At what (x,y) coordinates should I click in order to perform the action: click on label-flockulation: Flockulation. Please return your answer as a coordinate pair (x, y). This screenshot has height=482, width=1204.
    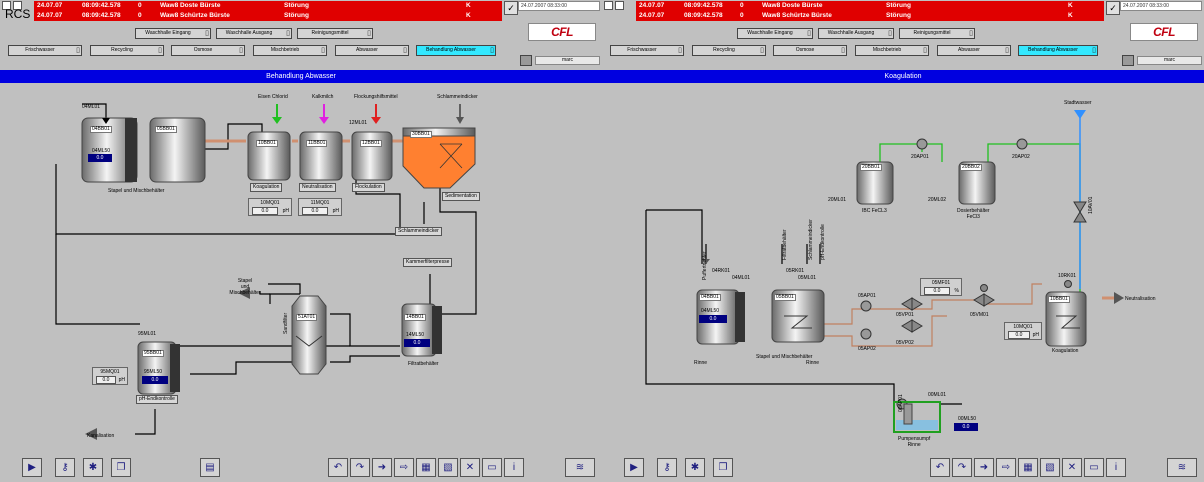
    Looking at the image, I should click on (368, 187).